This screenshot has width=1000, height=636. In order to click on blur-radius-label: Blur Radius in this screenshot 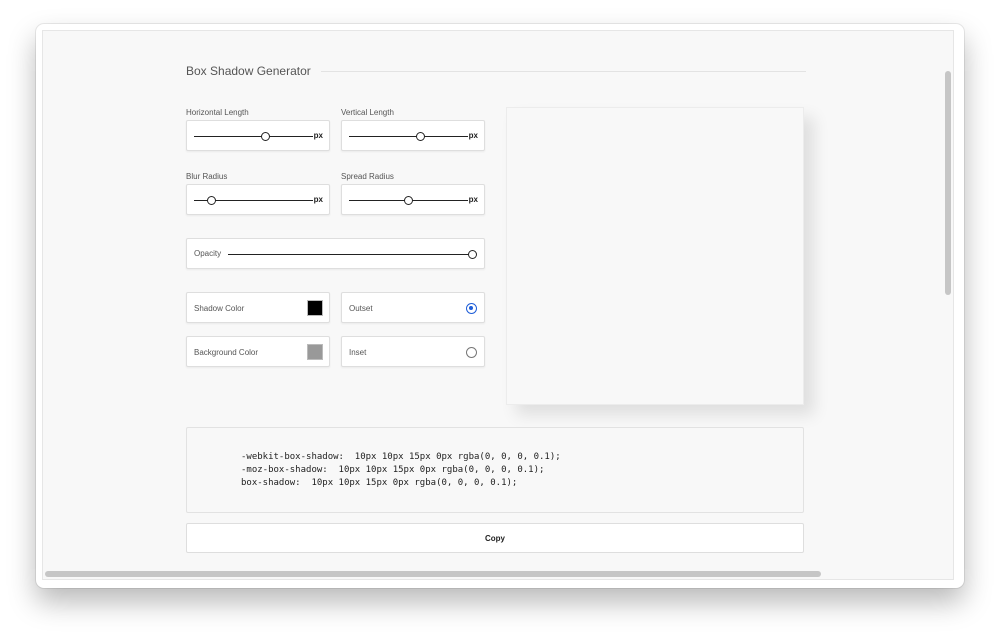, I will do `click(207, 176)`.